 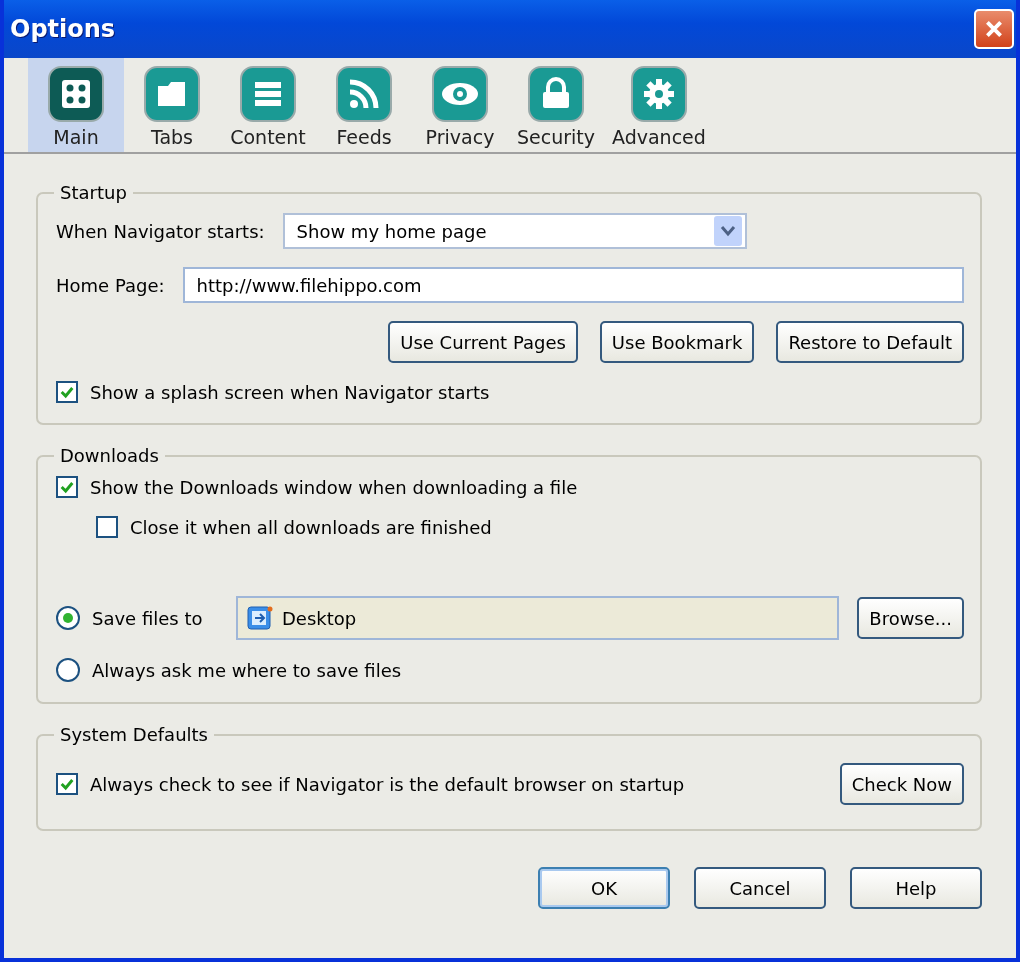 What do you see at coordinates (334, 487) in the screenshot?
I see `checkbox-label: Show the Downloads window when downloading a file` at bounding box center [334, 487].